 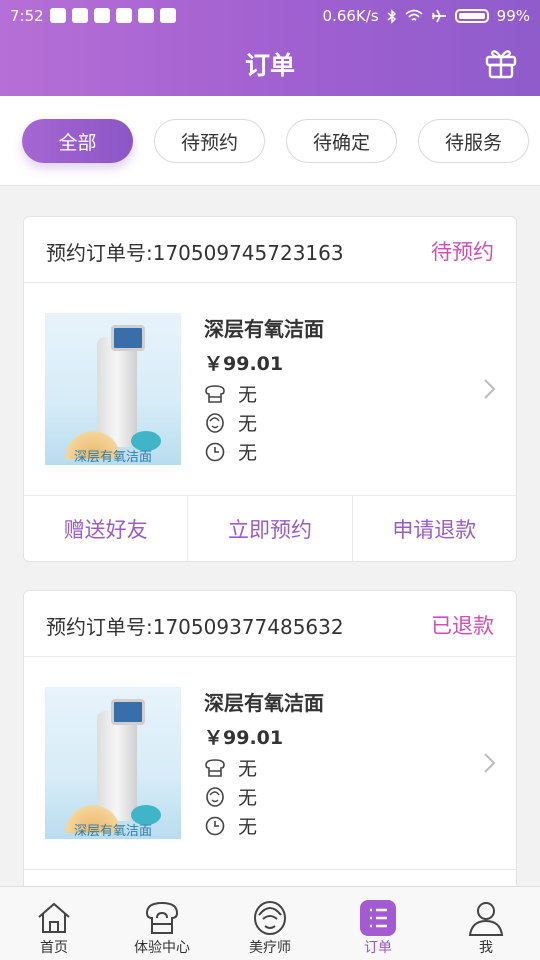 What do you see at coordinates (195, 627) in the screenshot?
I see `order-number: 预约订单号:170509377485632` at bounding box center [195, 627].